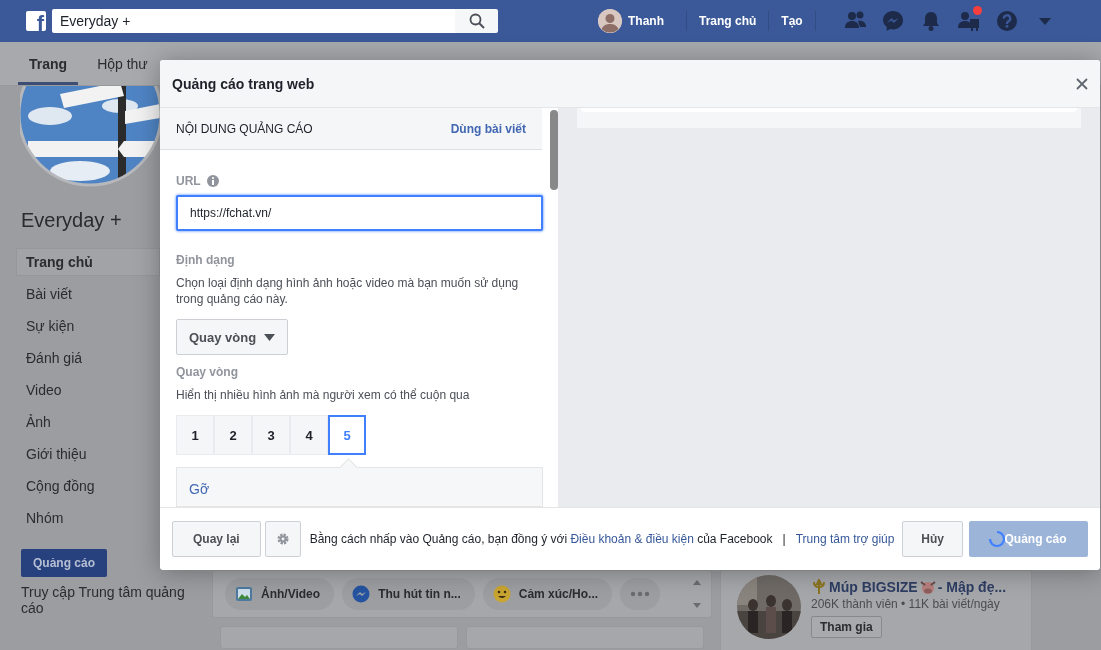 Image resolution: width=1101 pixels, height=650 pixels. I want to click on smiley-icon, so click(501, 594).